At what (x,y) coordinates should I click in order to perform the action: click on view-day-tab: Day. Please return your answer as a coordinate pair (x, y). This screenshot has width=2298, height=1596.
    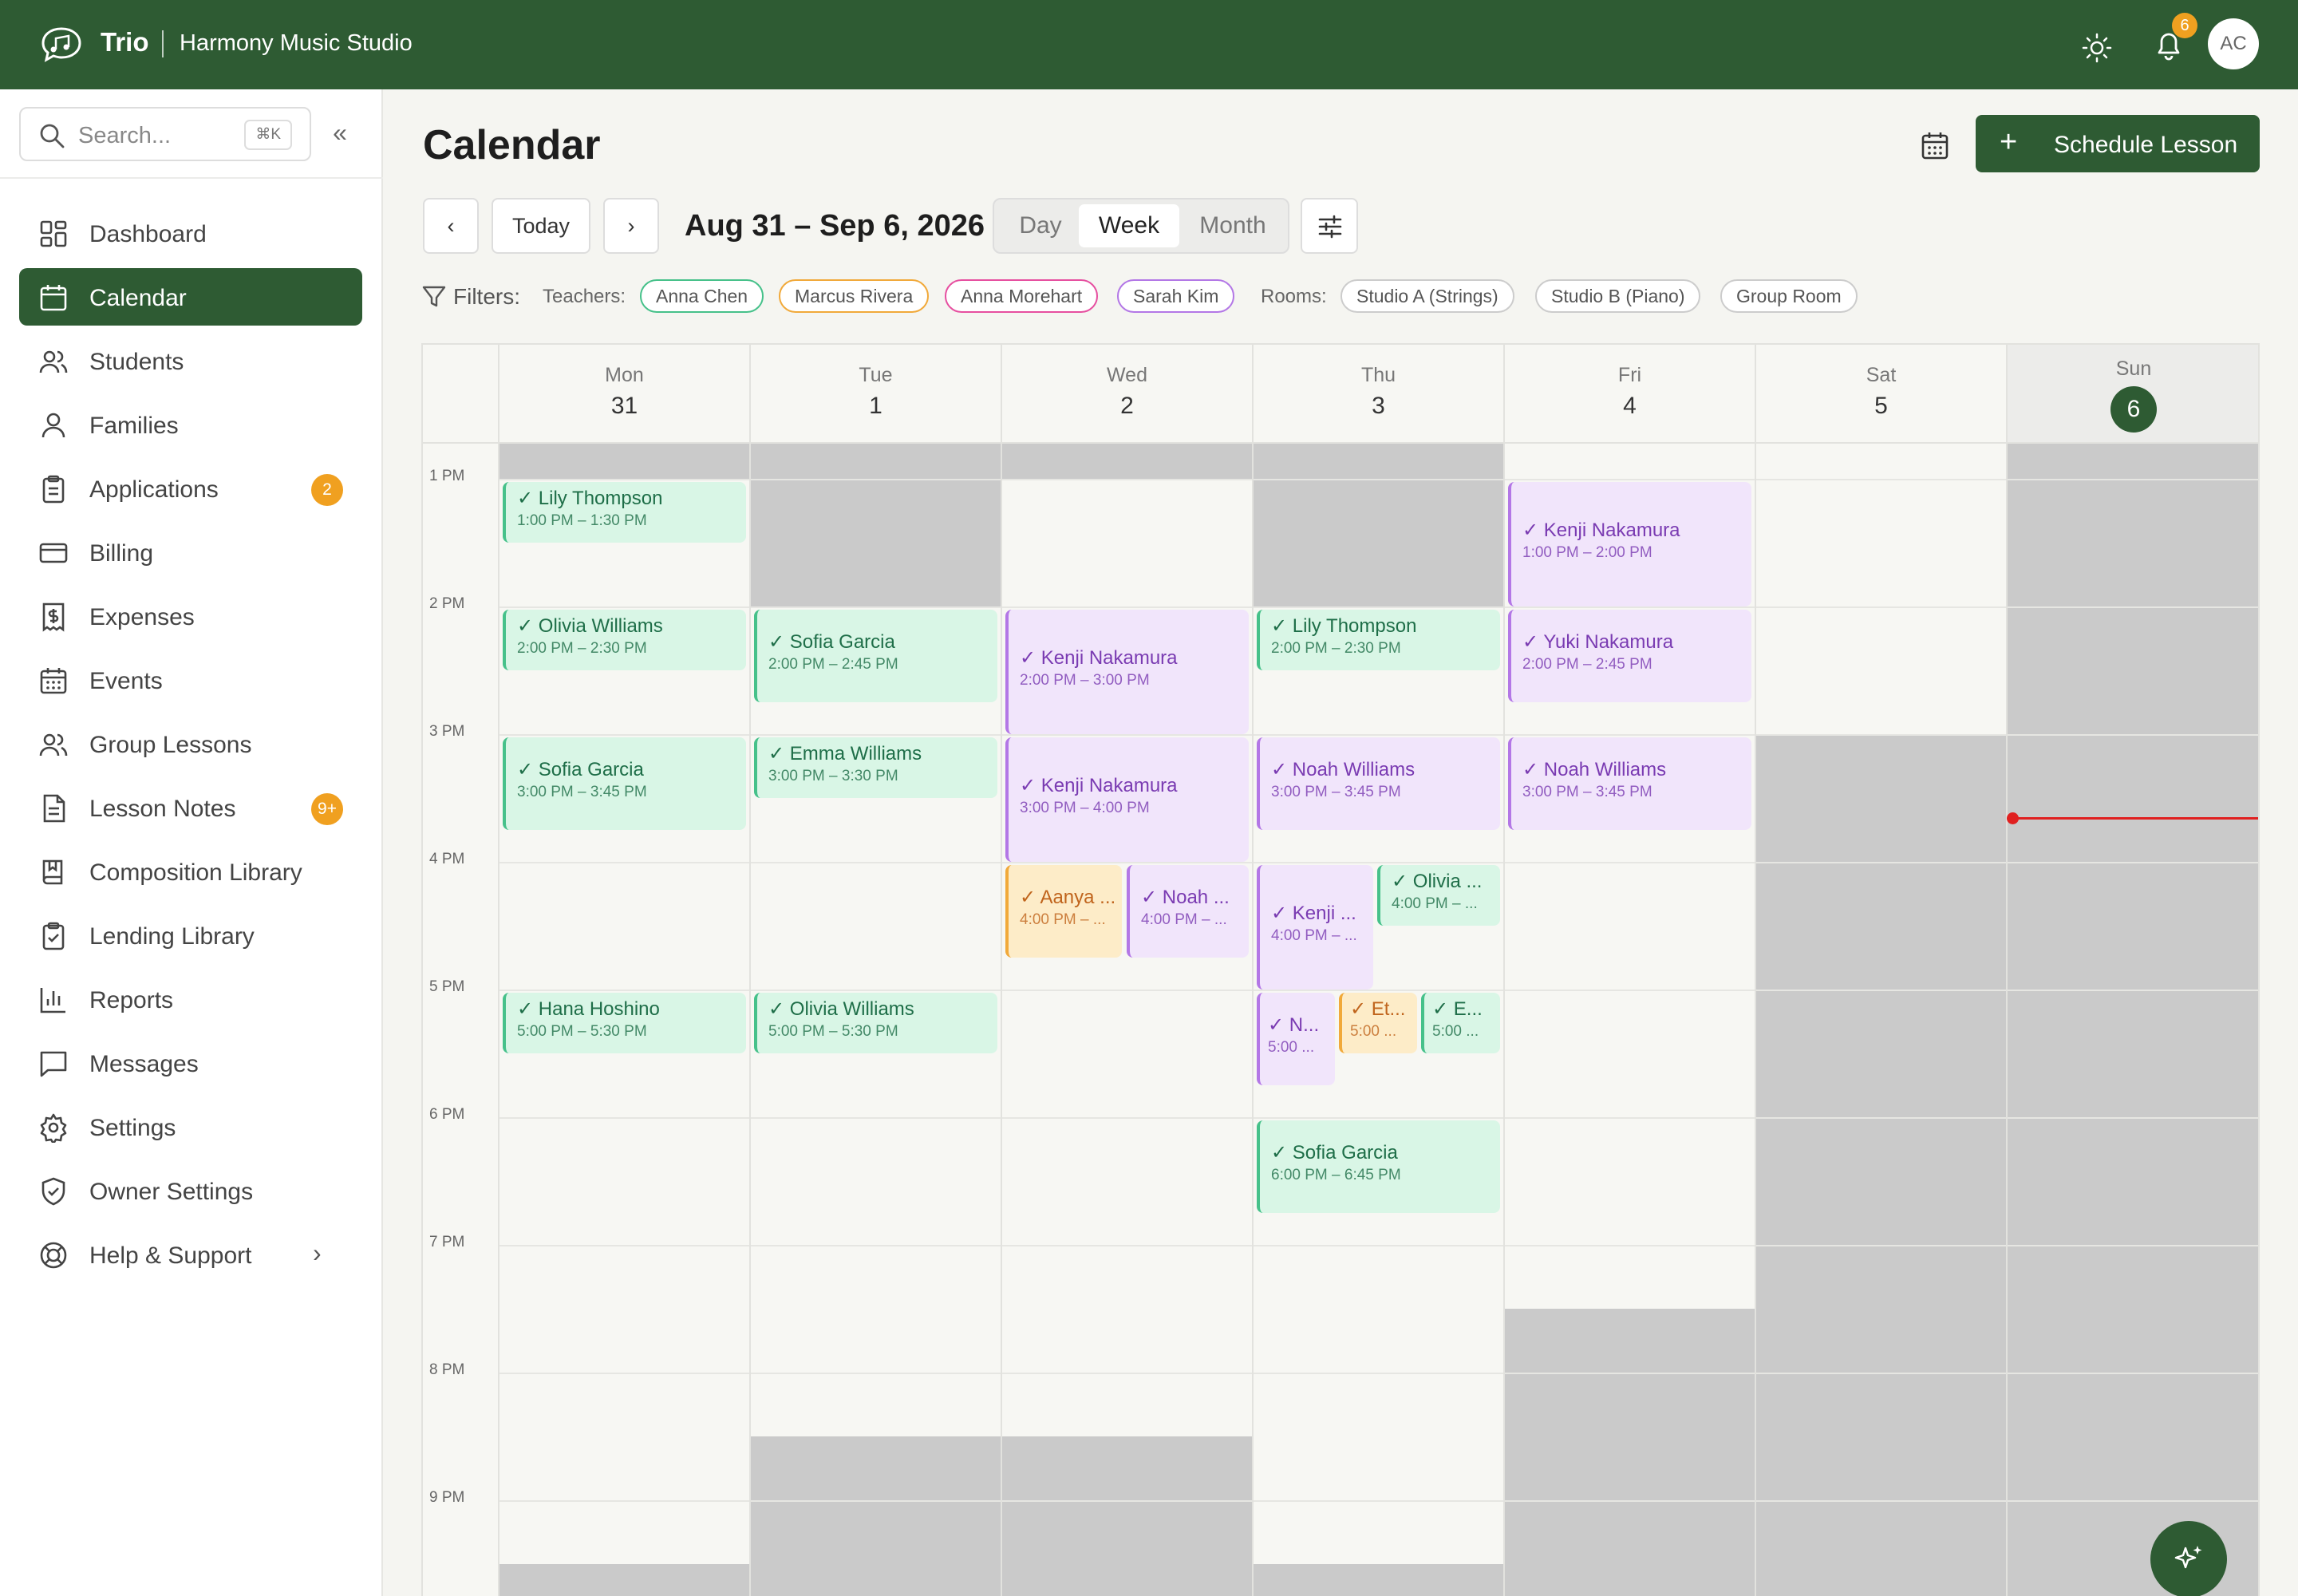
    Looking at the image, I should click on (1041, 226).